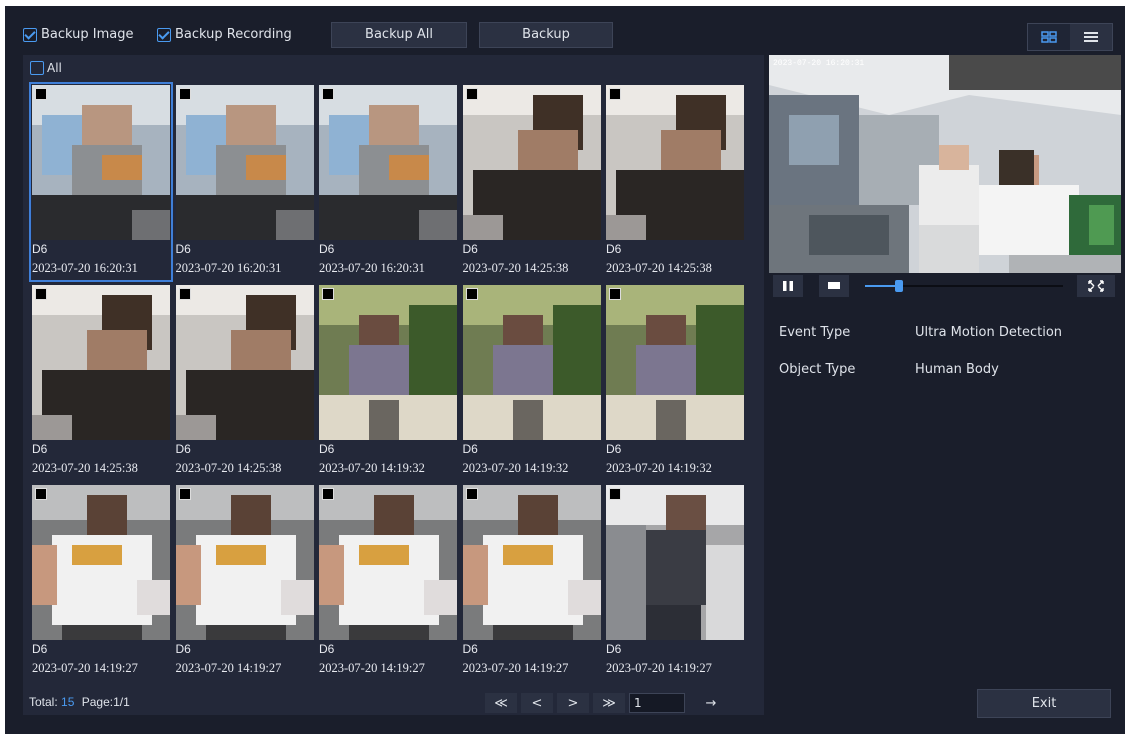 The image size is (1130, 738). I want to click on total-count: 15, so click(68, 702).